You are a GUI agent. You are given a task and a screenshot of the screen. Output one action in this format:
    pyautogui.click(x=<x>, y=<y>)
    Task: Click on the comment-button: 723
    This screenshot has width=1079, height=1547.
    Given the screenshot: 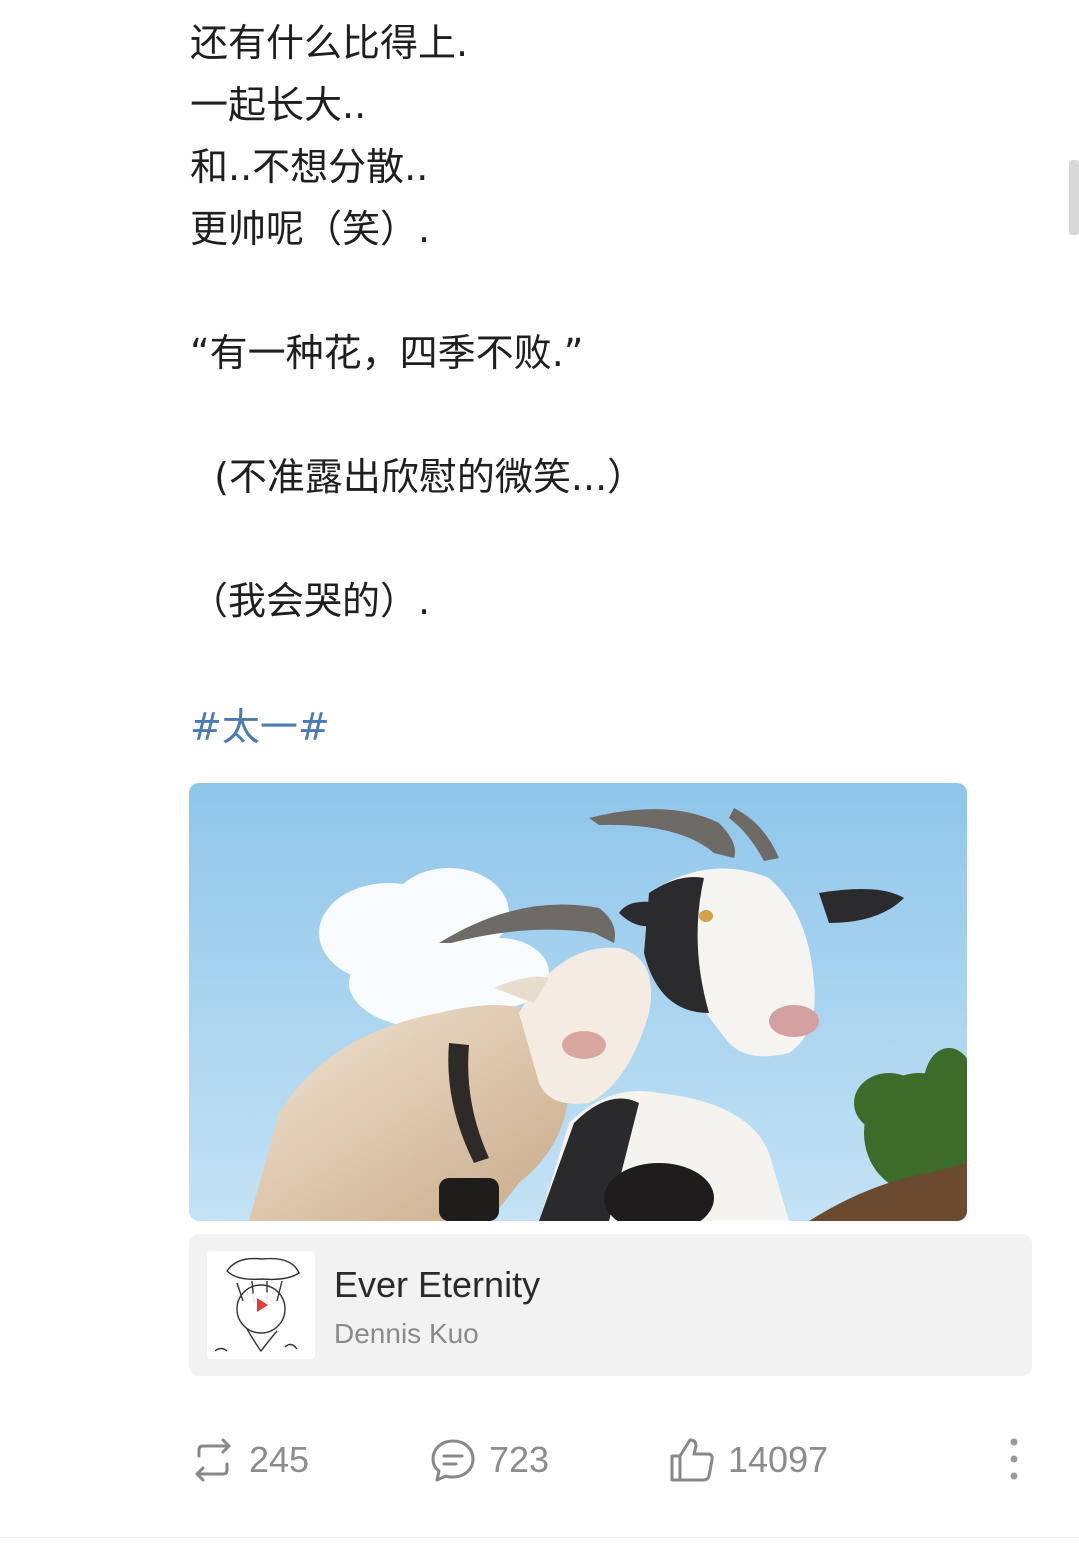 What is the action you would take?
    pyautogui.click(x=489, y=1460)
    